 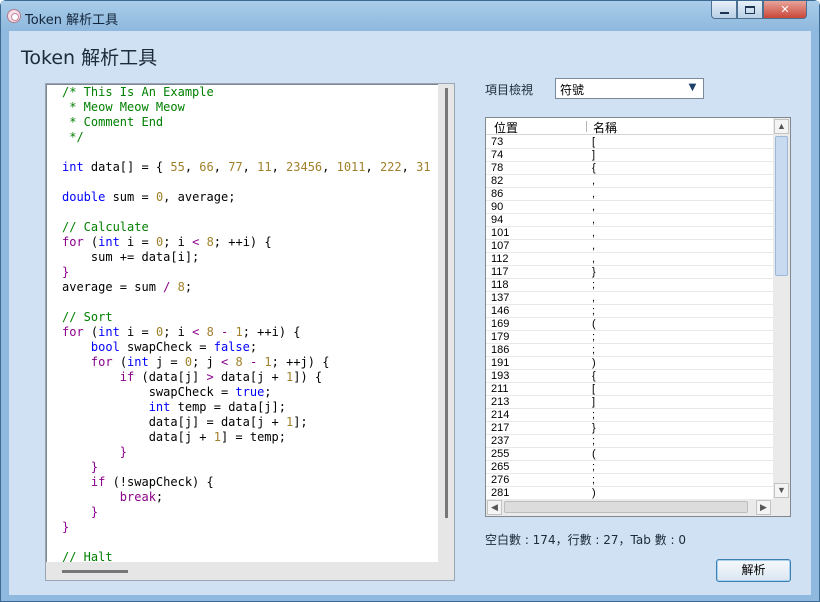 I want to click on code-line: swapCheck = true;, so click(x=246, y=392).